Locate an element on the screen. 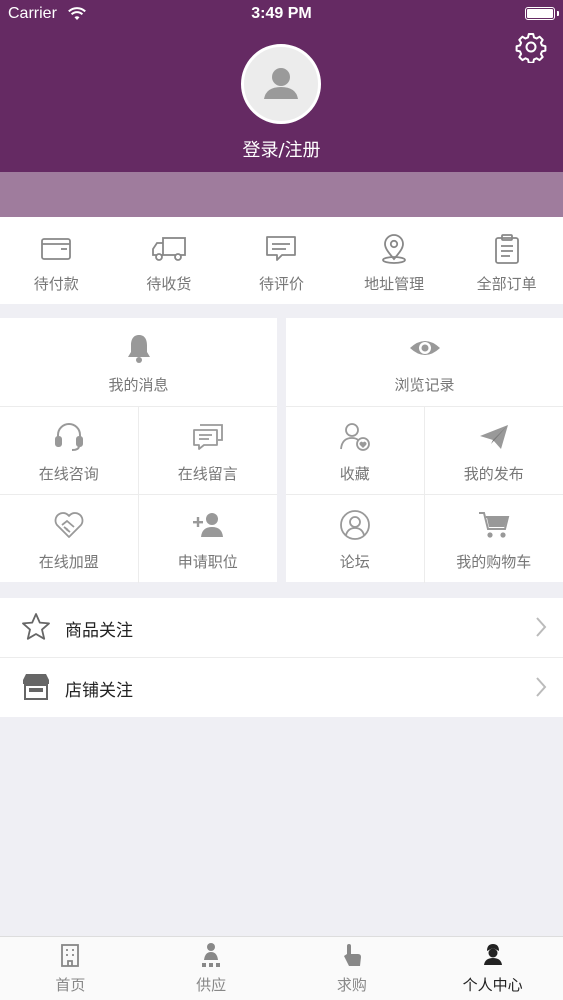  messages-icon is located at coordinates (208, 437).